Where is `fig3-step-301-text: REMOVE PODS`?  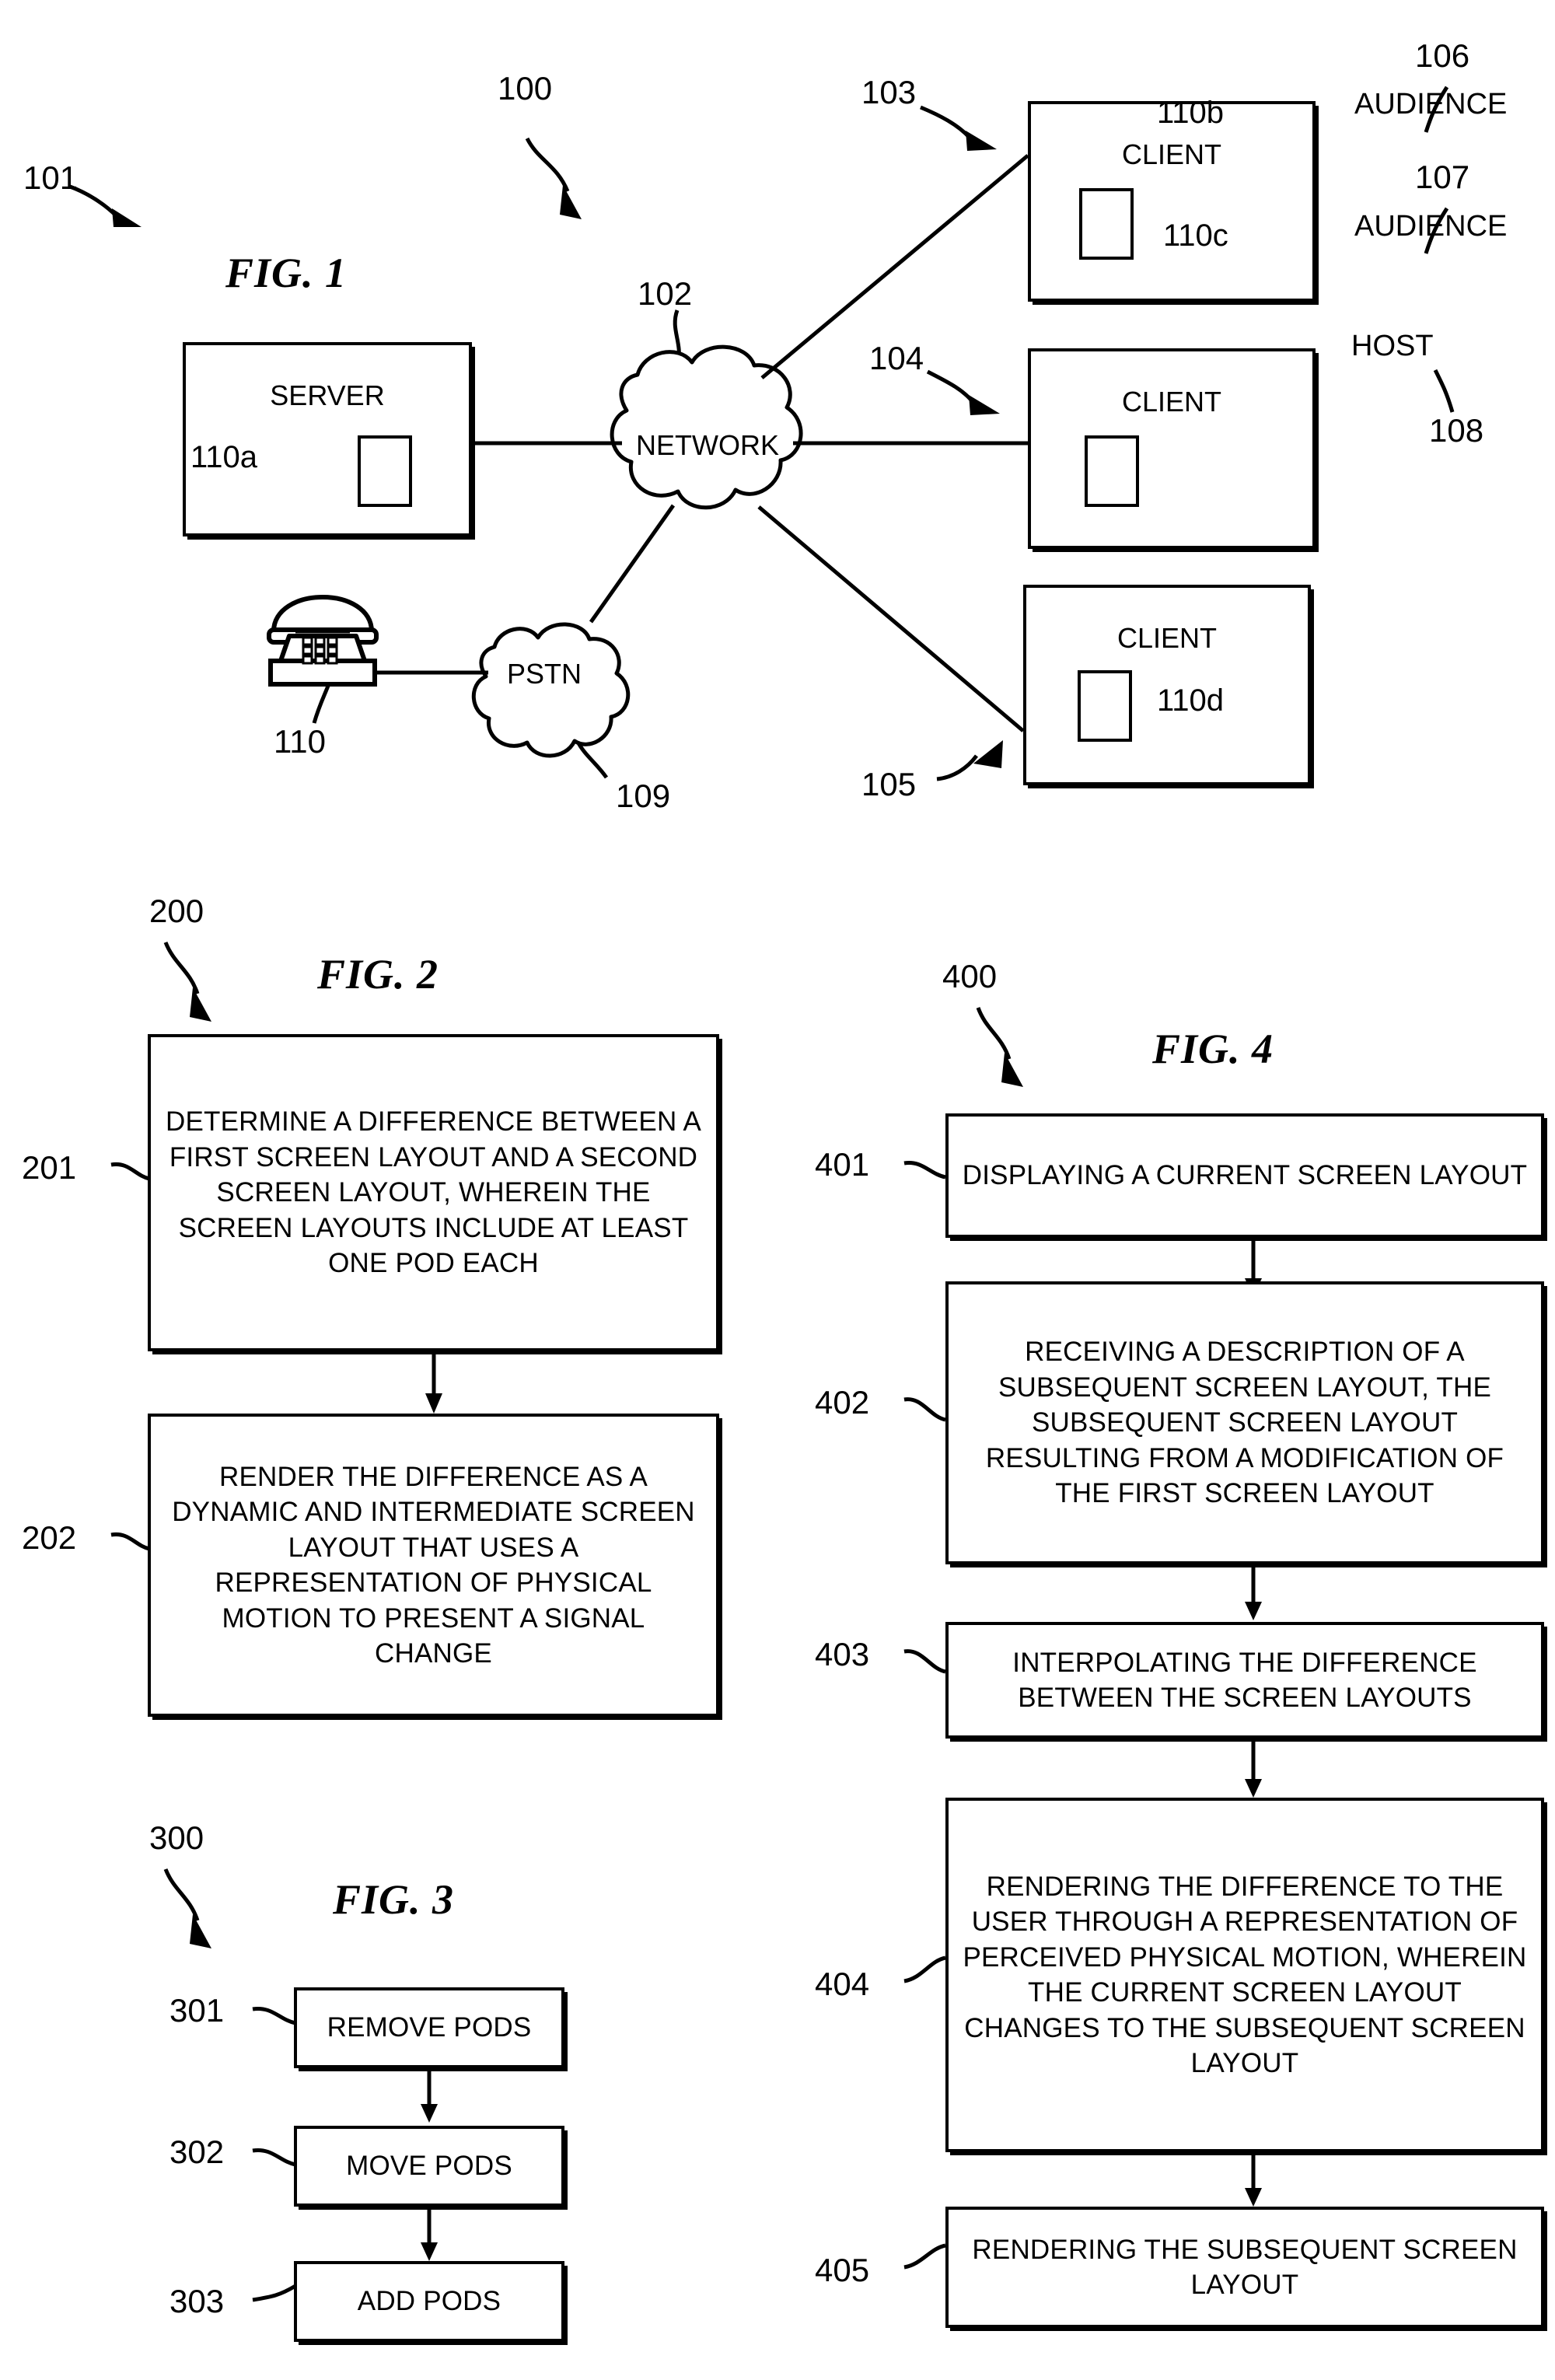
fig3-step-301-text: REMOVE PODS is located at coordinates (429, 2028).